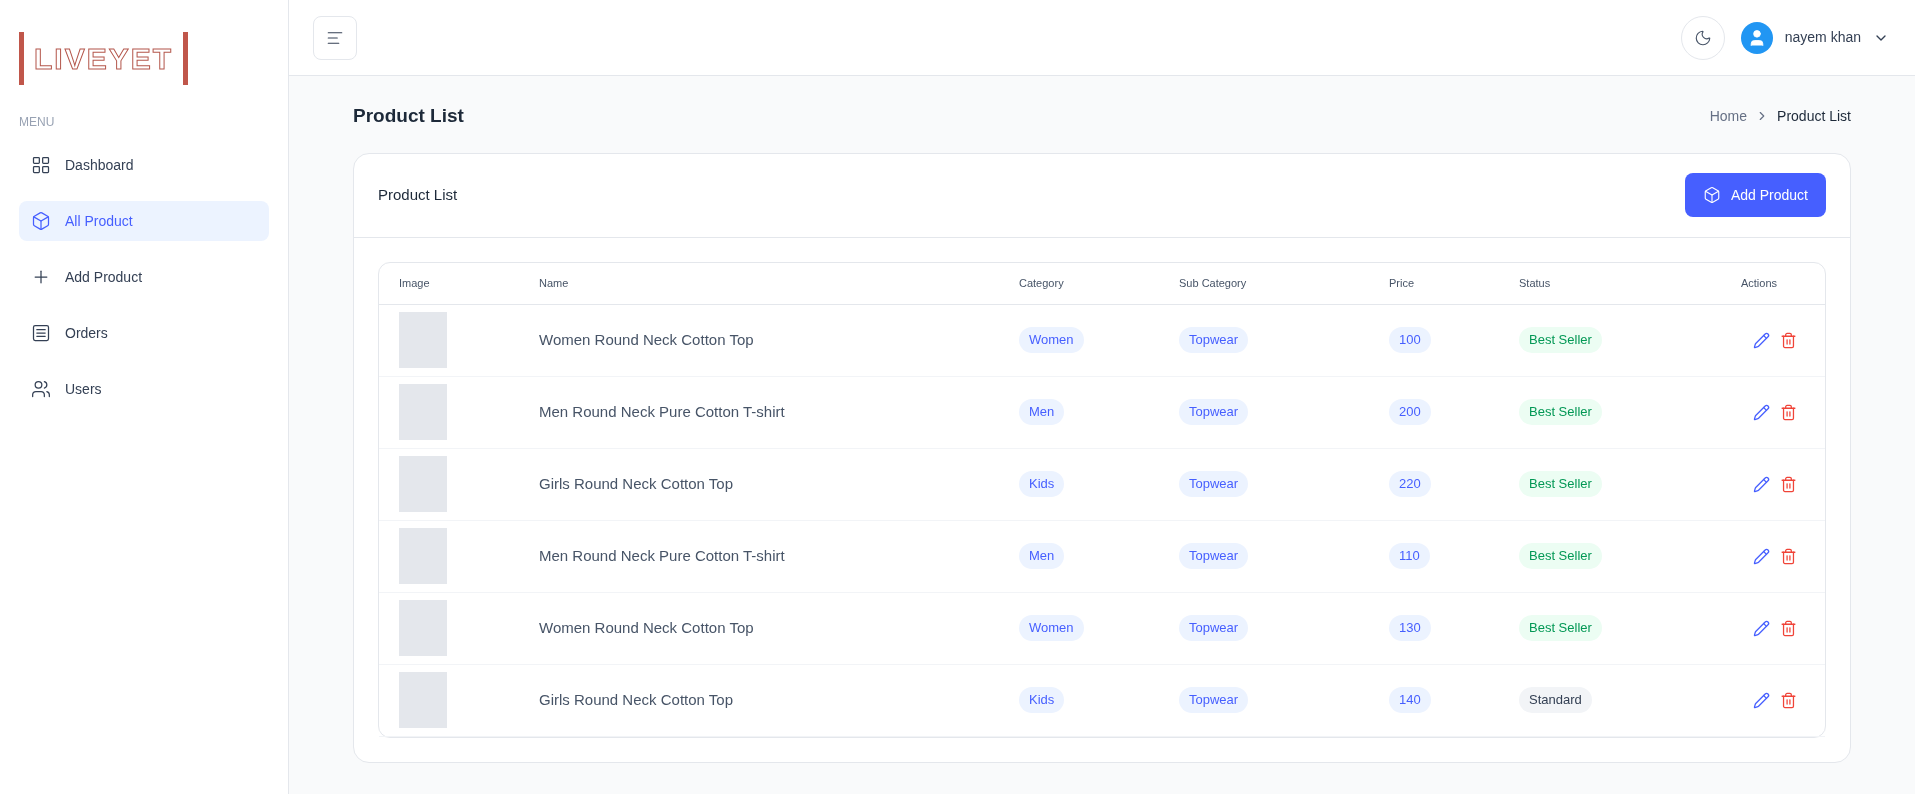 This screenshot has width=1915, height=794. Describe the element at coordinates (1555, 700) in the screenshot. I see `status-tag: Standard` at that location.